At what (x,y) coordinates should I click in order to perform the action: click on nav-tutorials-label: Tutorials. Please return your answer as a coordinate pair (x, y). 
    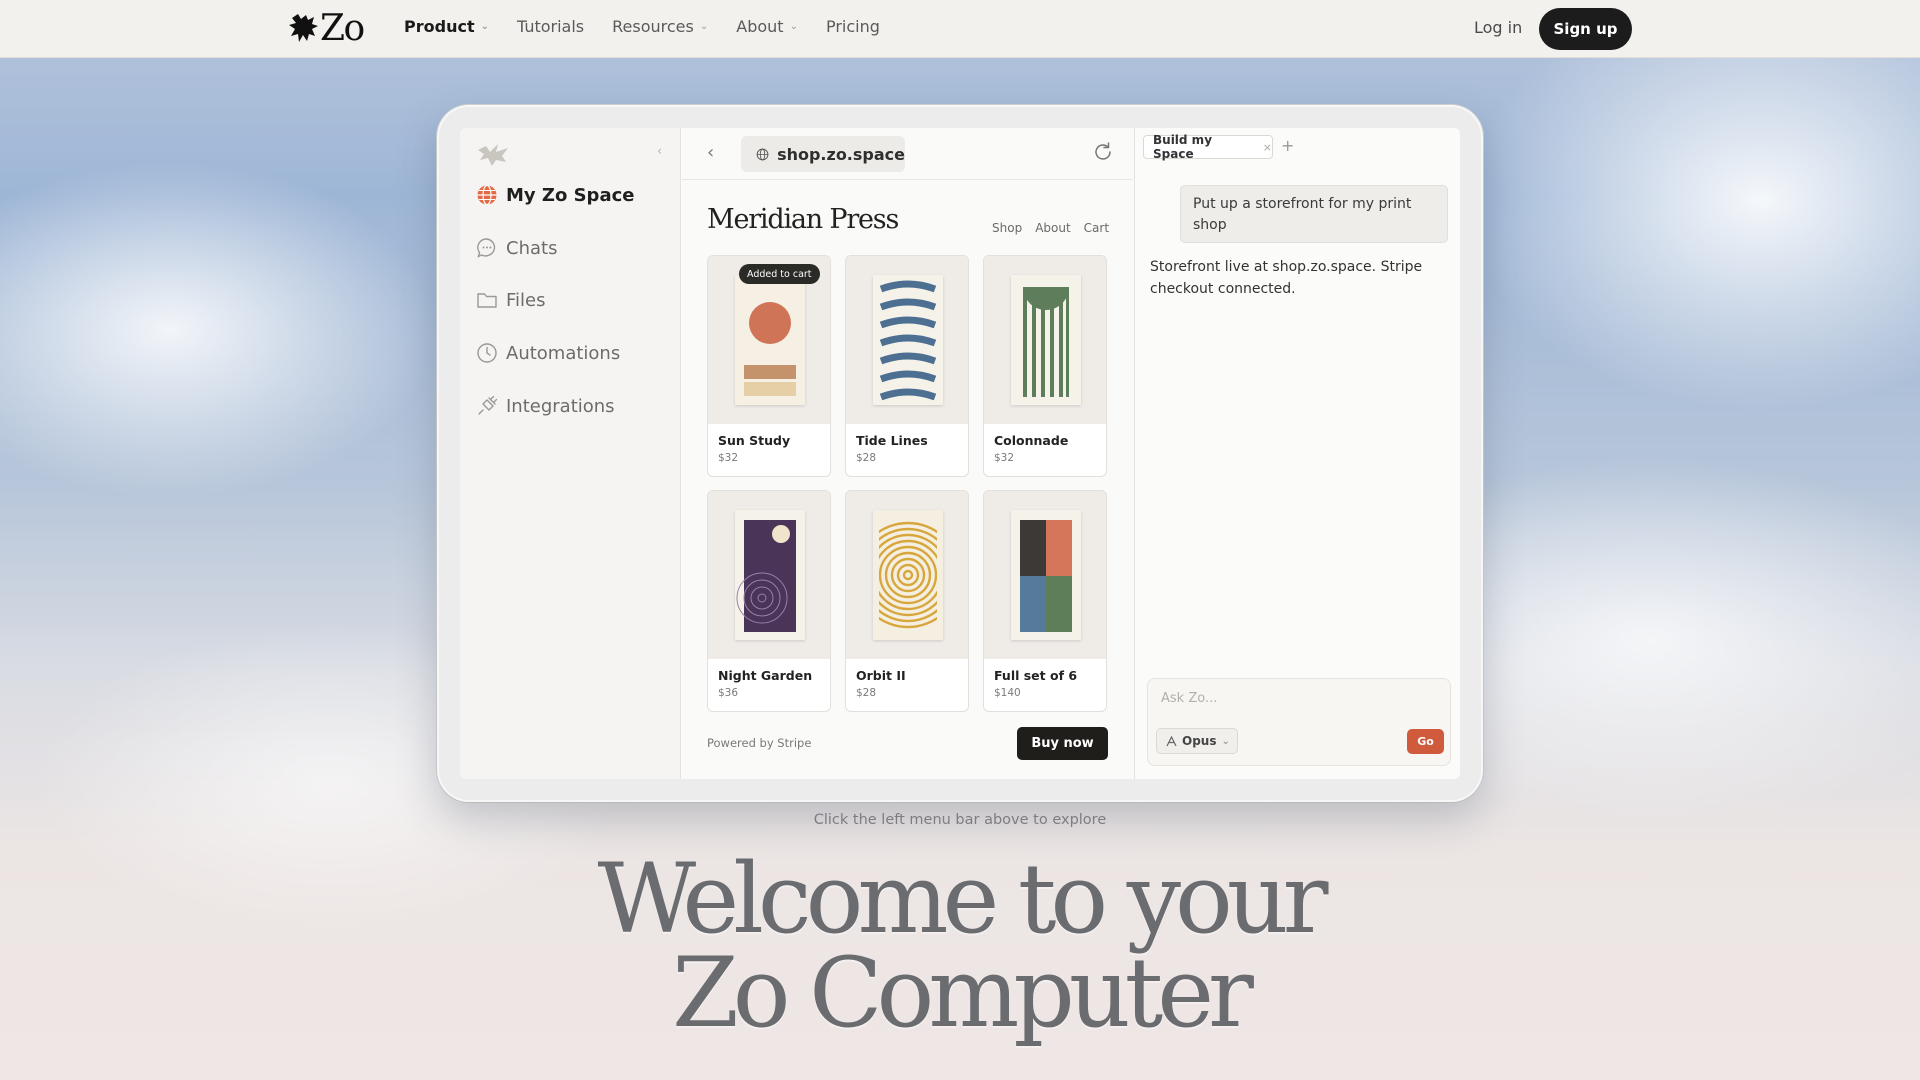
    Looking at the image, I should click on (550, 26).